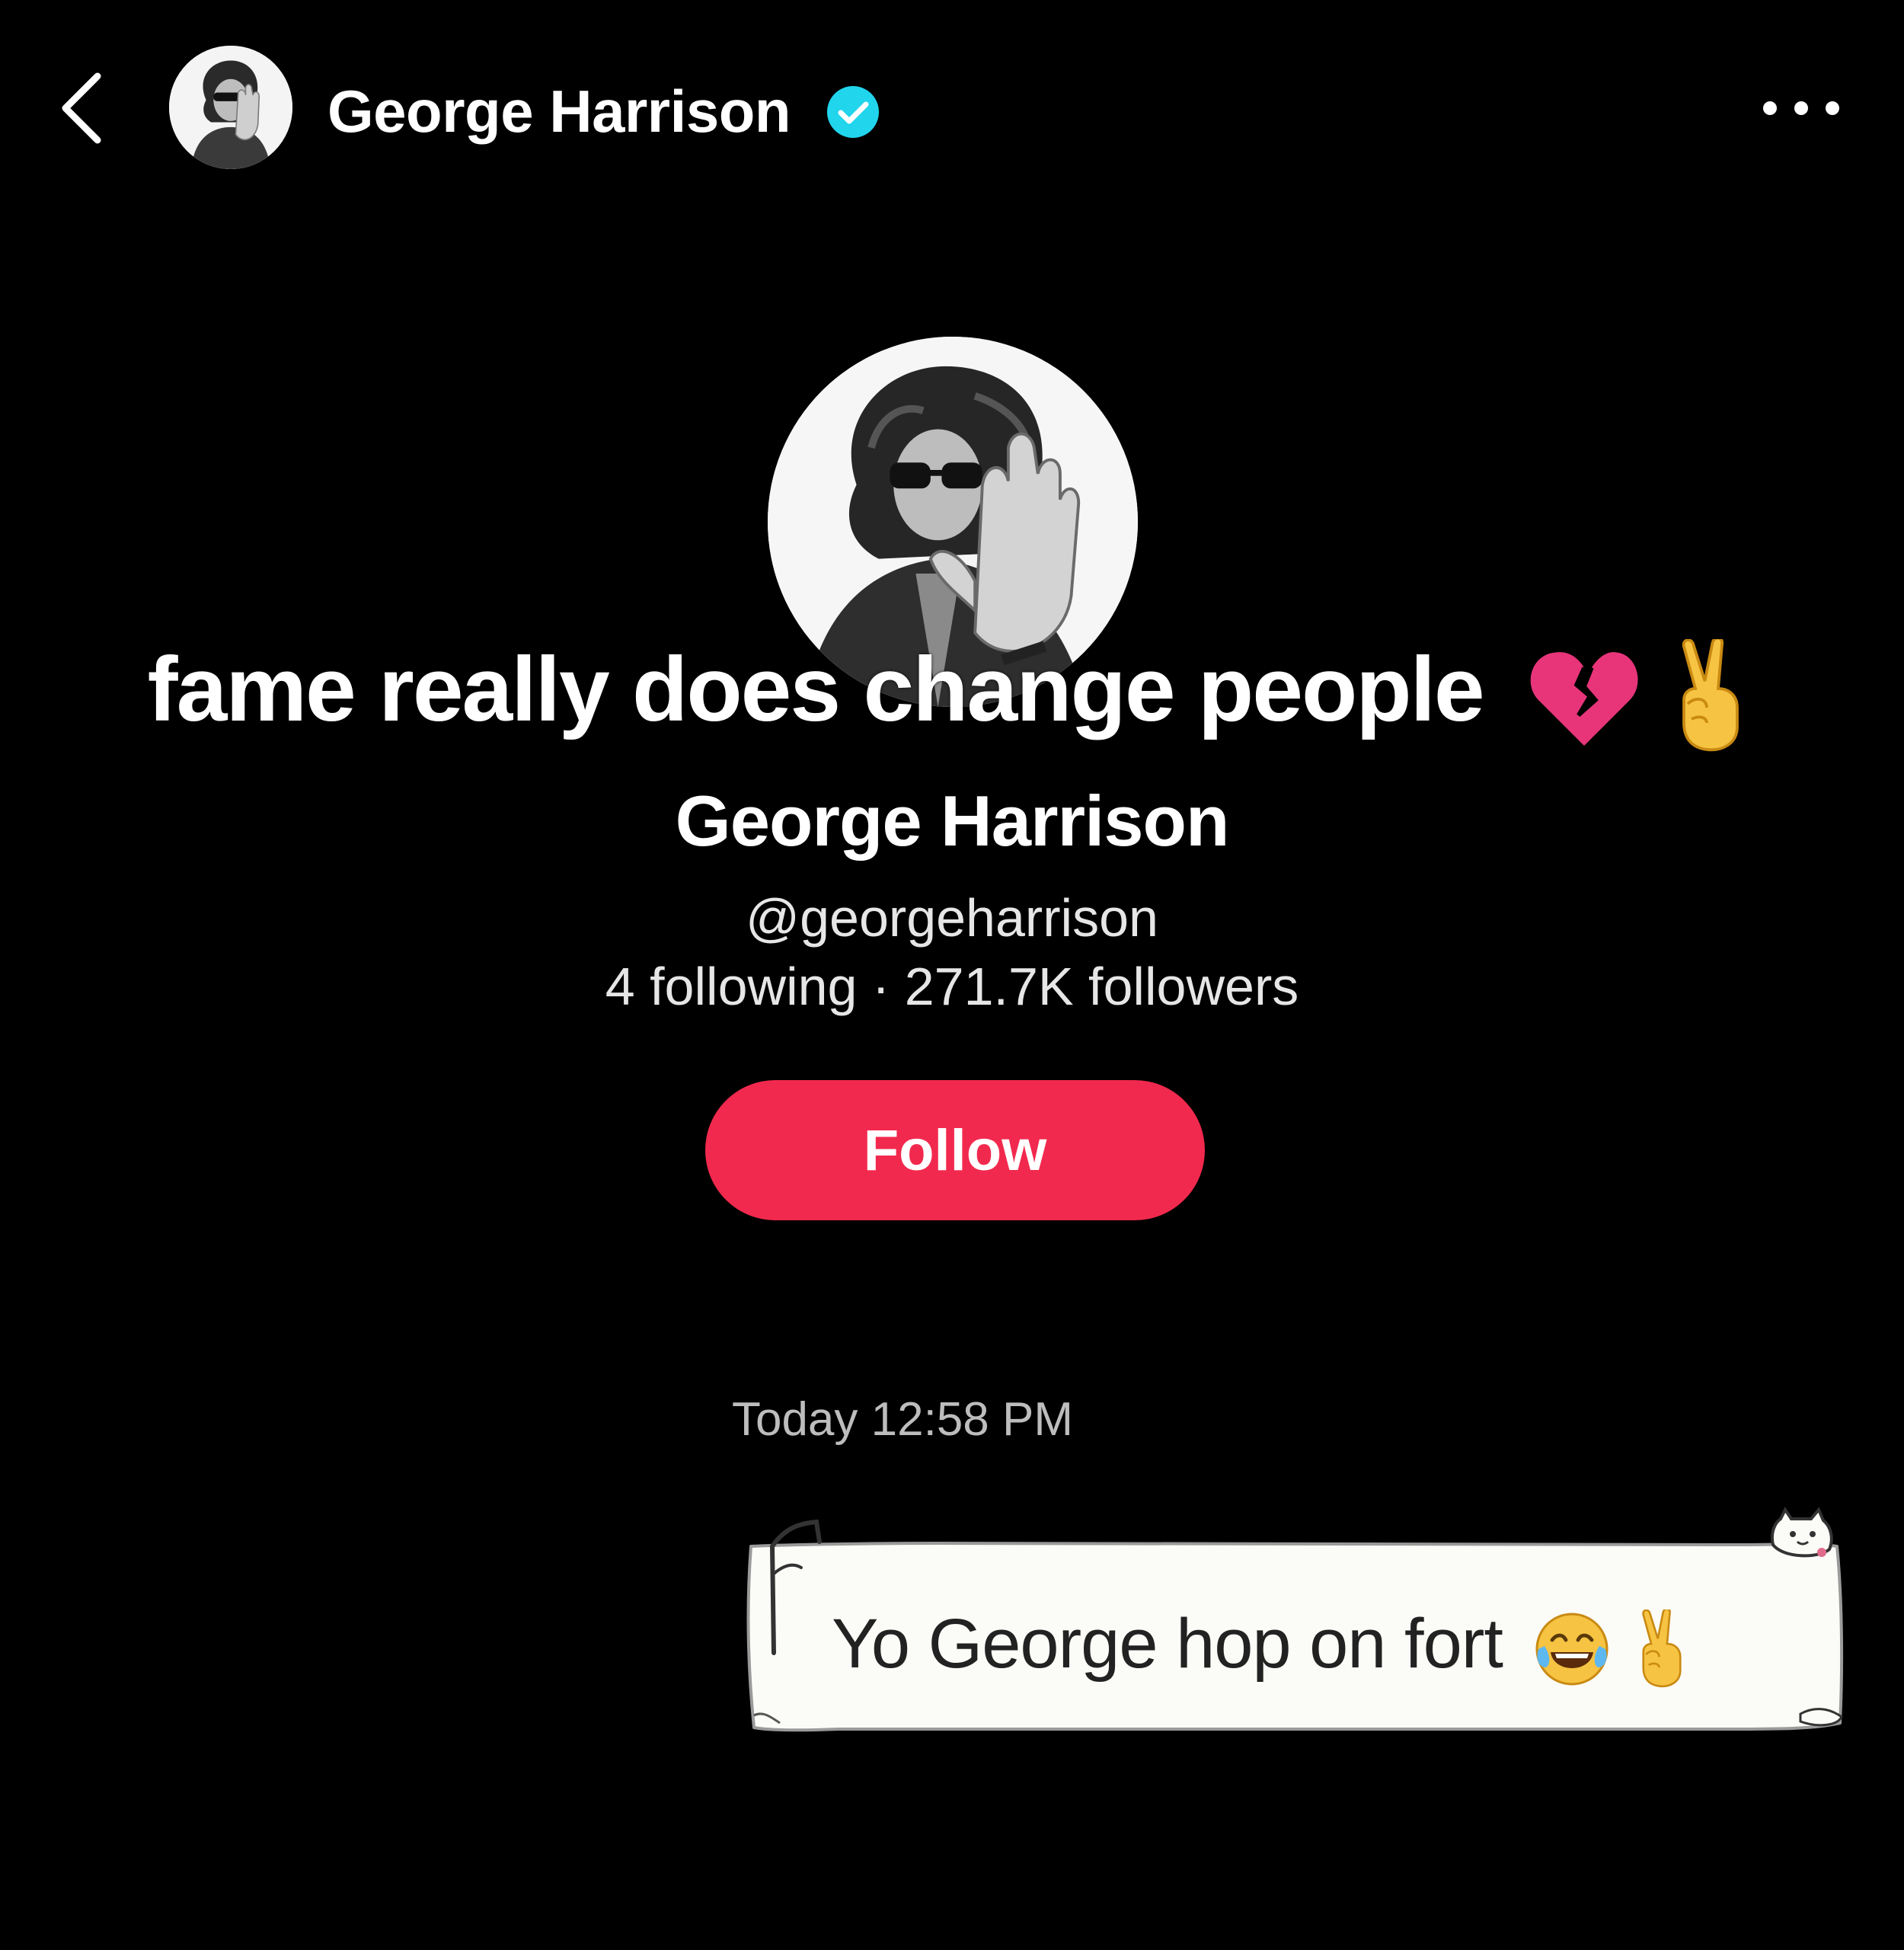 Image resolution: width=1904 pixels, height=1950 pixels. What do you see at coordinates (559, 111) in the screenshot?
I see `header-display-name: George Harrison` at bounding box center [559, 111].